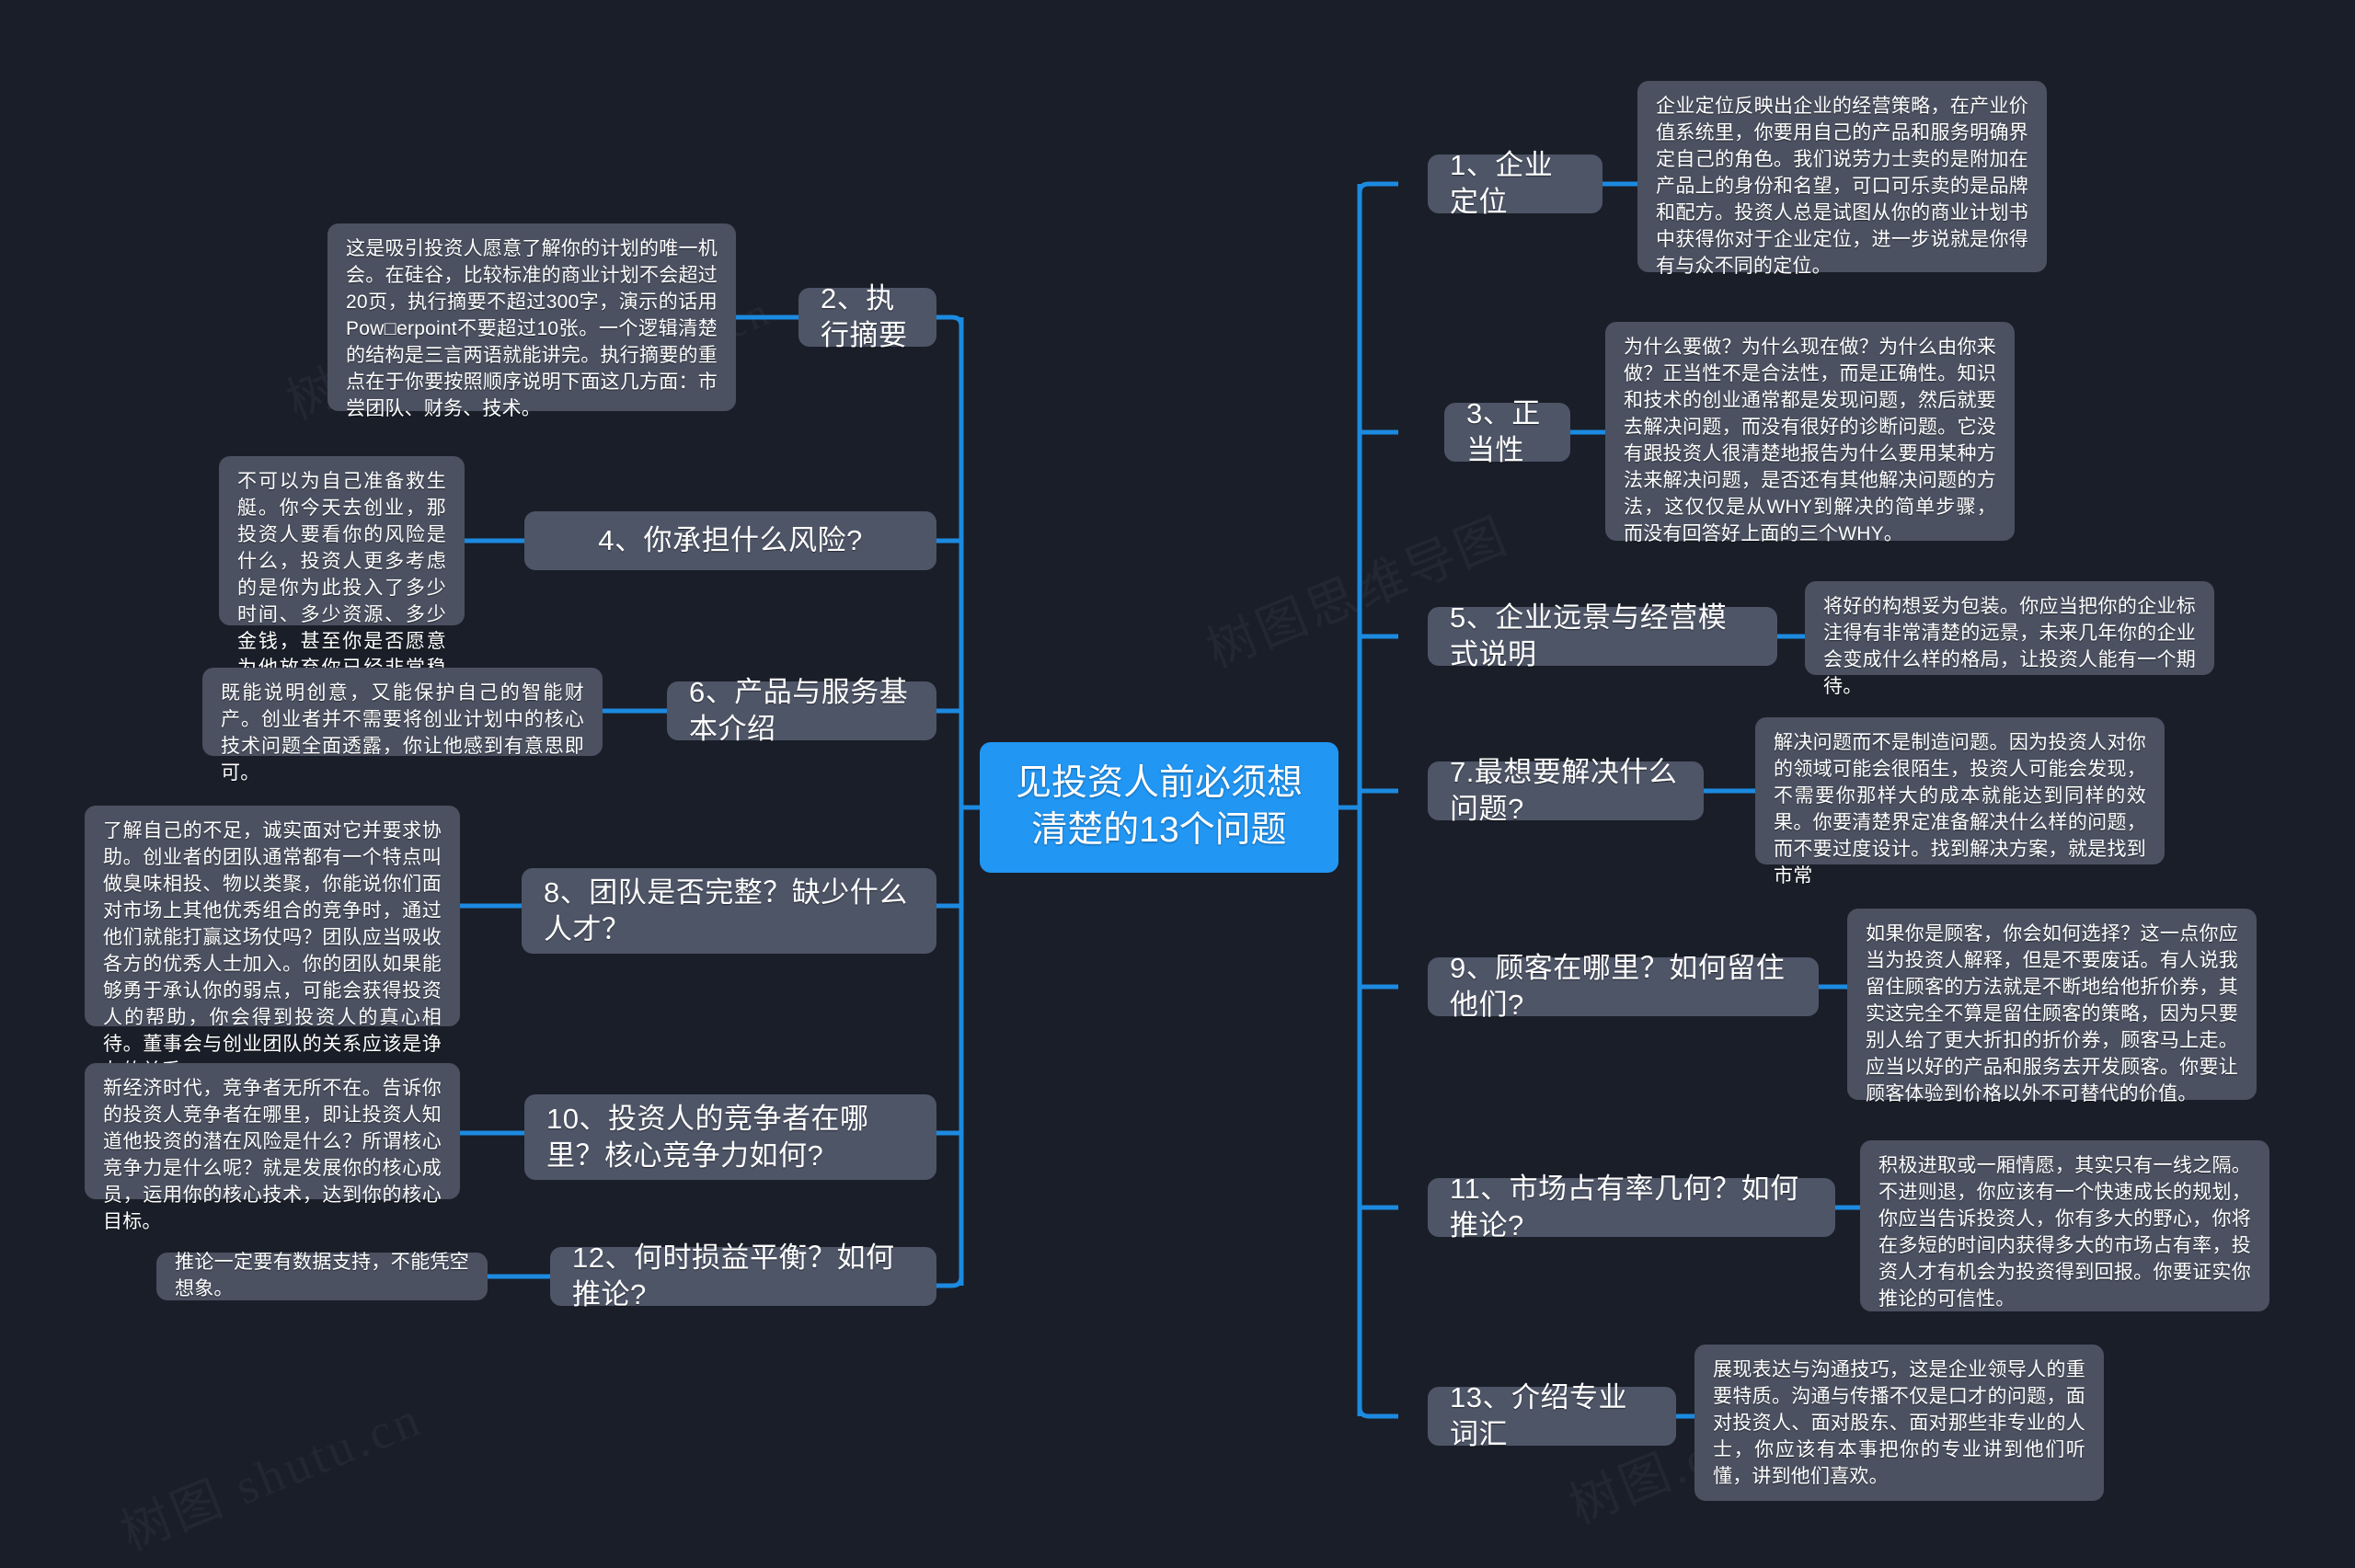  I want to click on root-node: 见投资人前必须想清楚的13个问题, so click(1159, 807).